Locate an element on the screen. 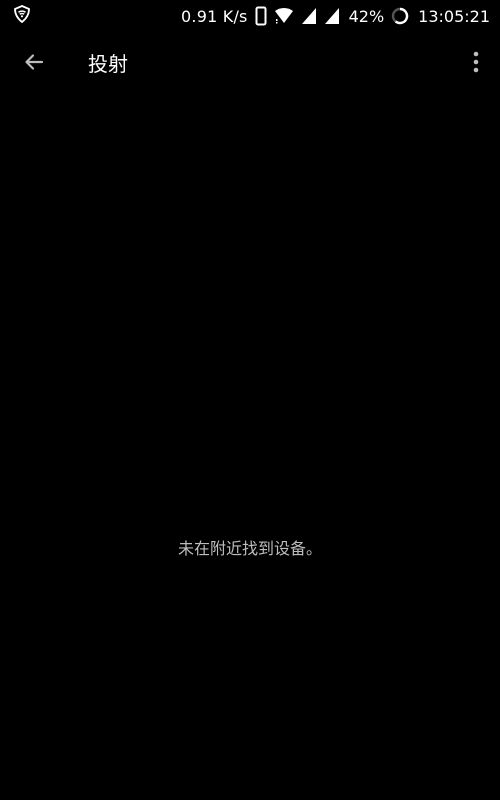 This screenshot has height=800, width=500. status-bar: 0.91 K/s 42% 13:05:21 is located at coordinates (250, 16).